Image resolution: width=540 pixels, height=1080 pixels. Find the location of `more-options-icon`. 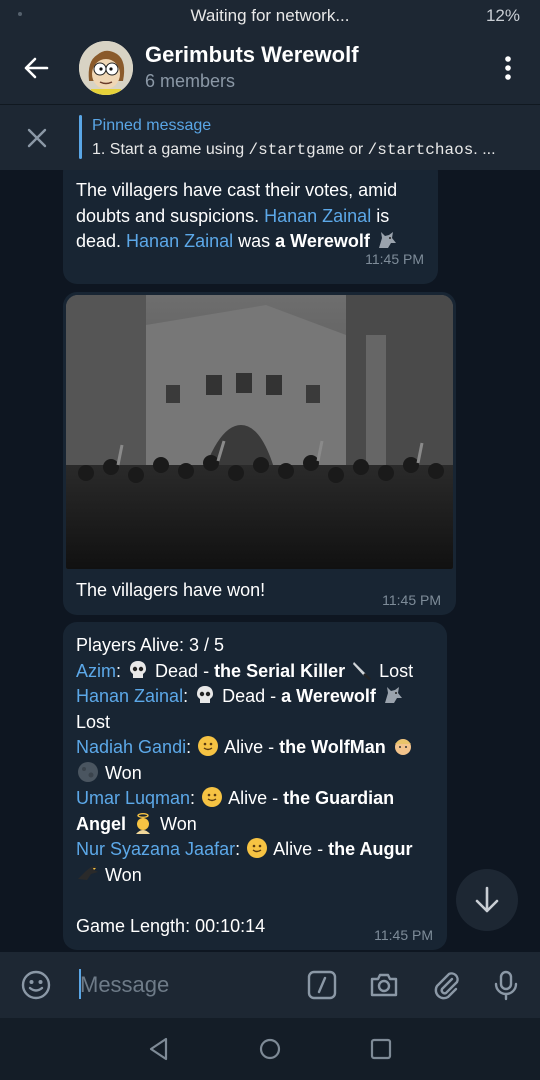

more-options-icon is located at coordinates (508, 68).